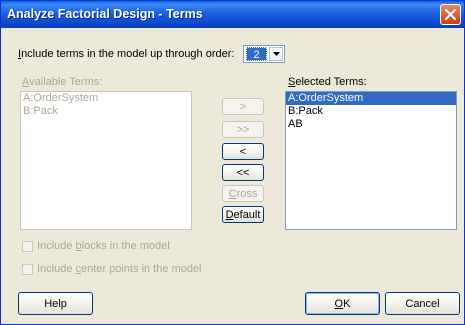 This screenshot has width=465, height=325. I want to click on chevron-down-icon, so click(276, 54).